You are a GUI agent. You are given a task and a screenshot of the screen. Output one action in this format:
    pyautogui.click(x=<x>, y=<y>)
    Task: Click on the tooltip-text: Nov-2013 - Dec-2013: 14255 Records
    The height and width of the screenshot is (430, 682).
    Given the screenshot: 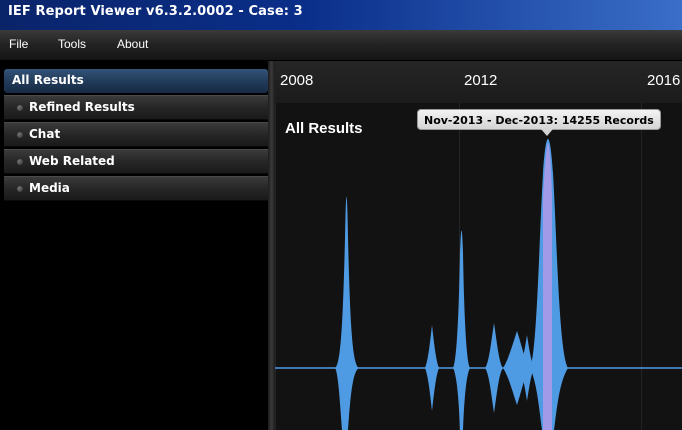 What is the action you would take?
    pyautogui.click(x=539, y=120)
    